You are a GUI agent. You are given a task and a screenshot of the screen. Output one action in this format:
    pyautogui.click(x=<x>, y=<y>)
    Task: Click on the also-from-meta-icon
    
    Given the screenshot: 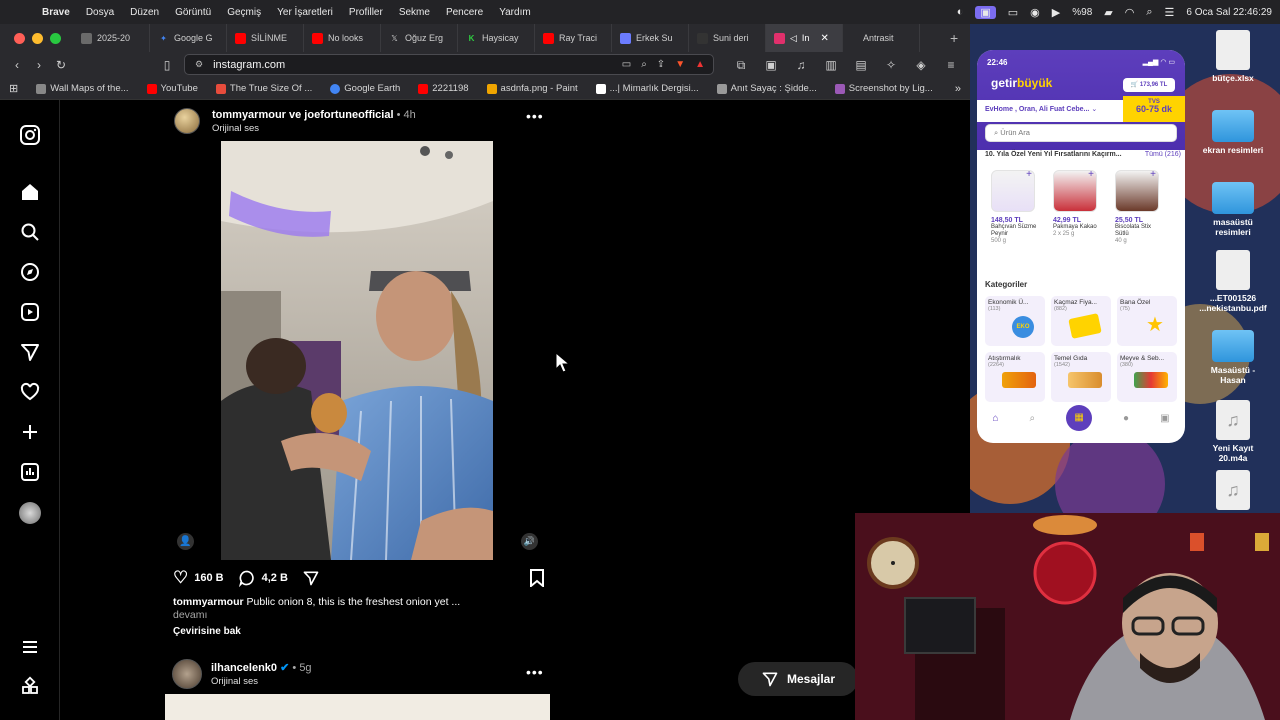 What is the action you would take?
    pyautogui.click(x=30, y=687)
    